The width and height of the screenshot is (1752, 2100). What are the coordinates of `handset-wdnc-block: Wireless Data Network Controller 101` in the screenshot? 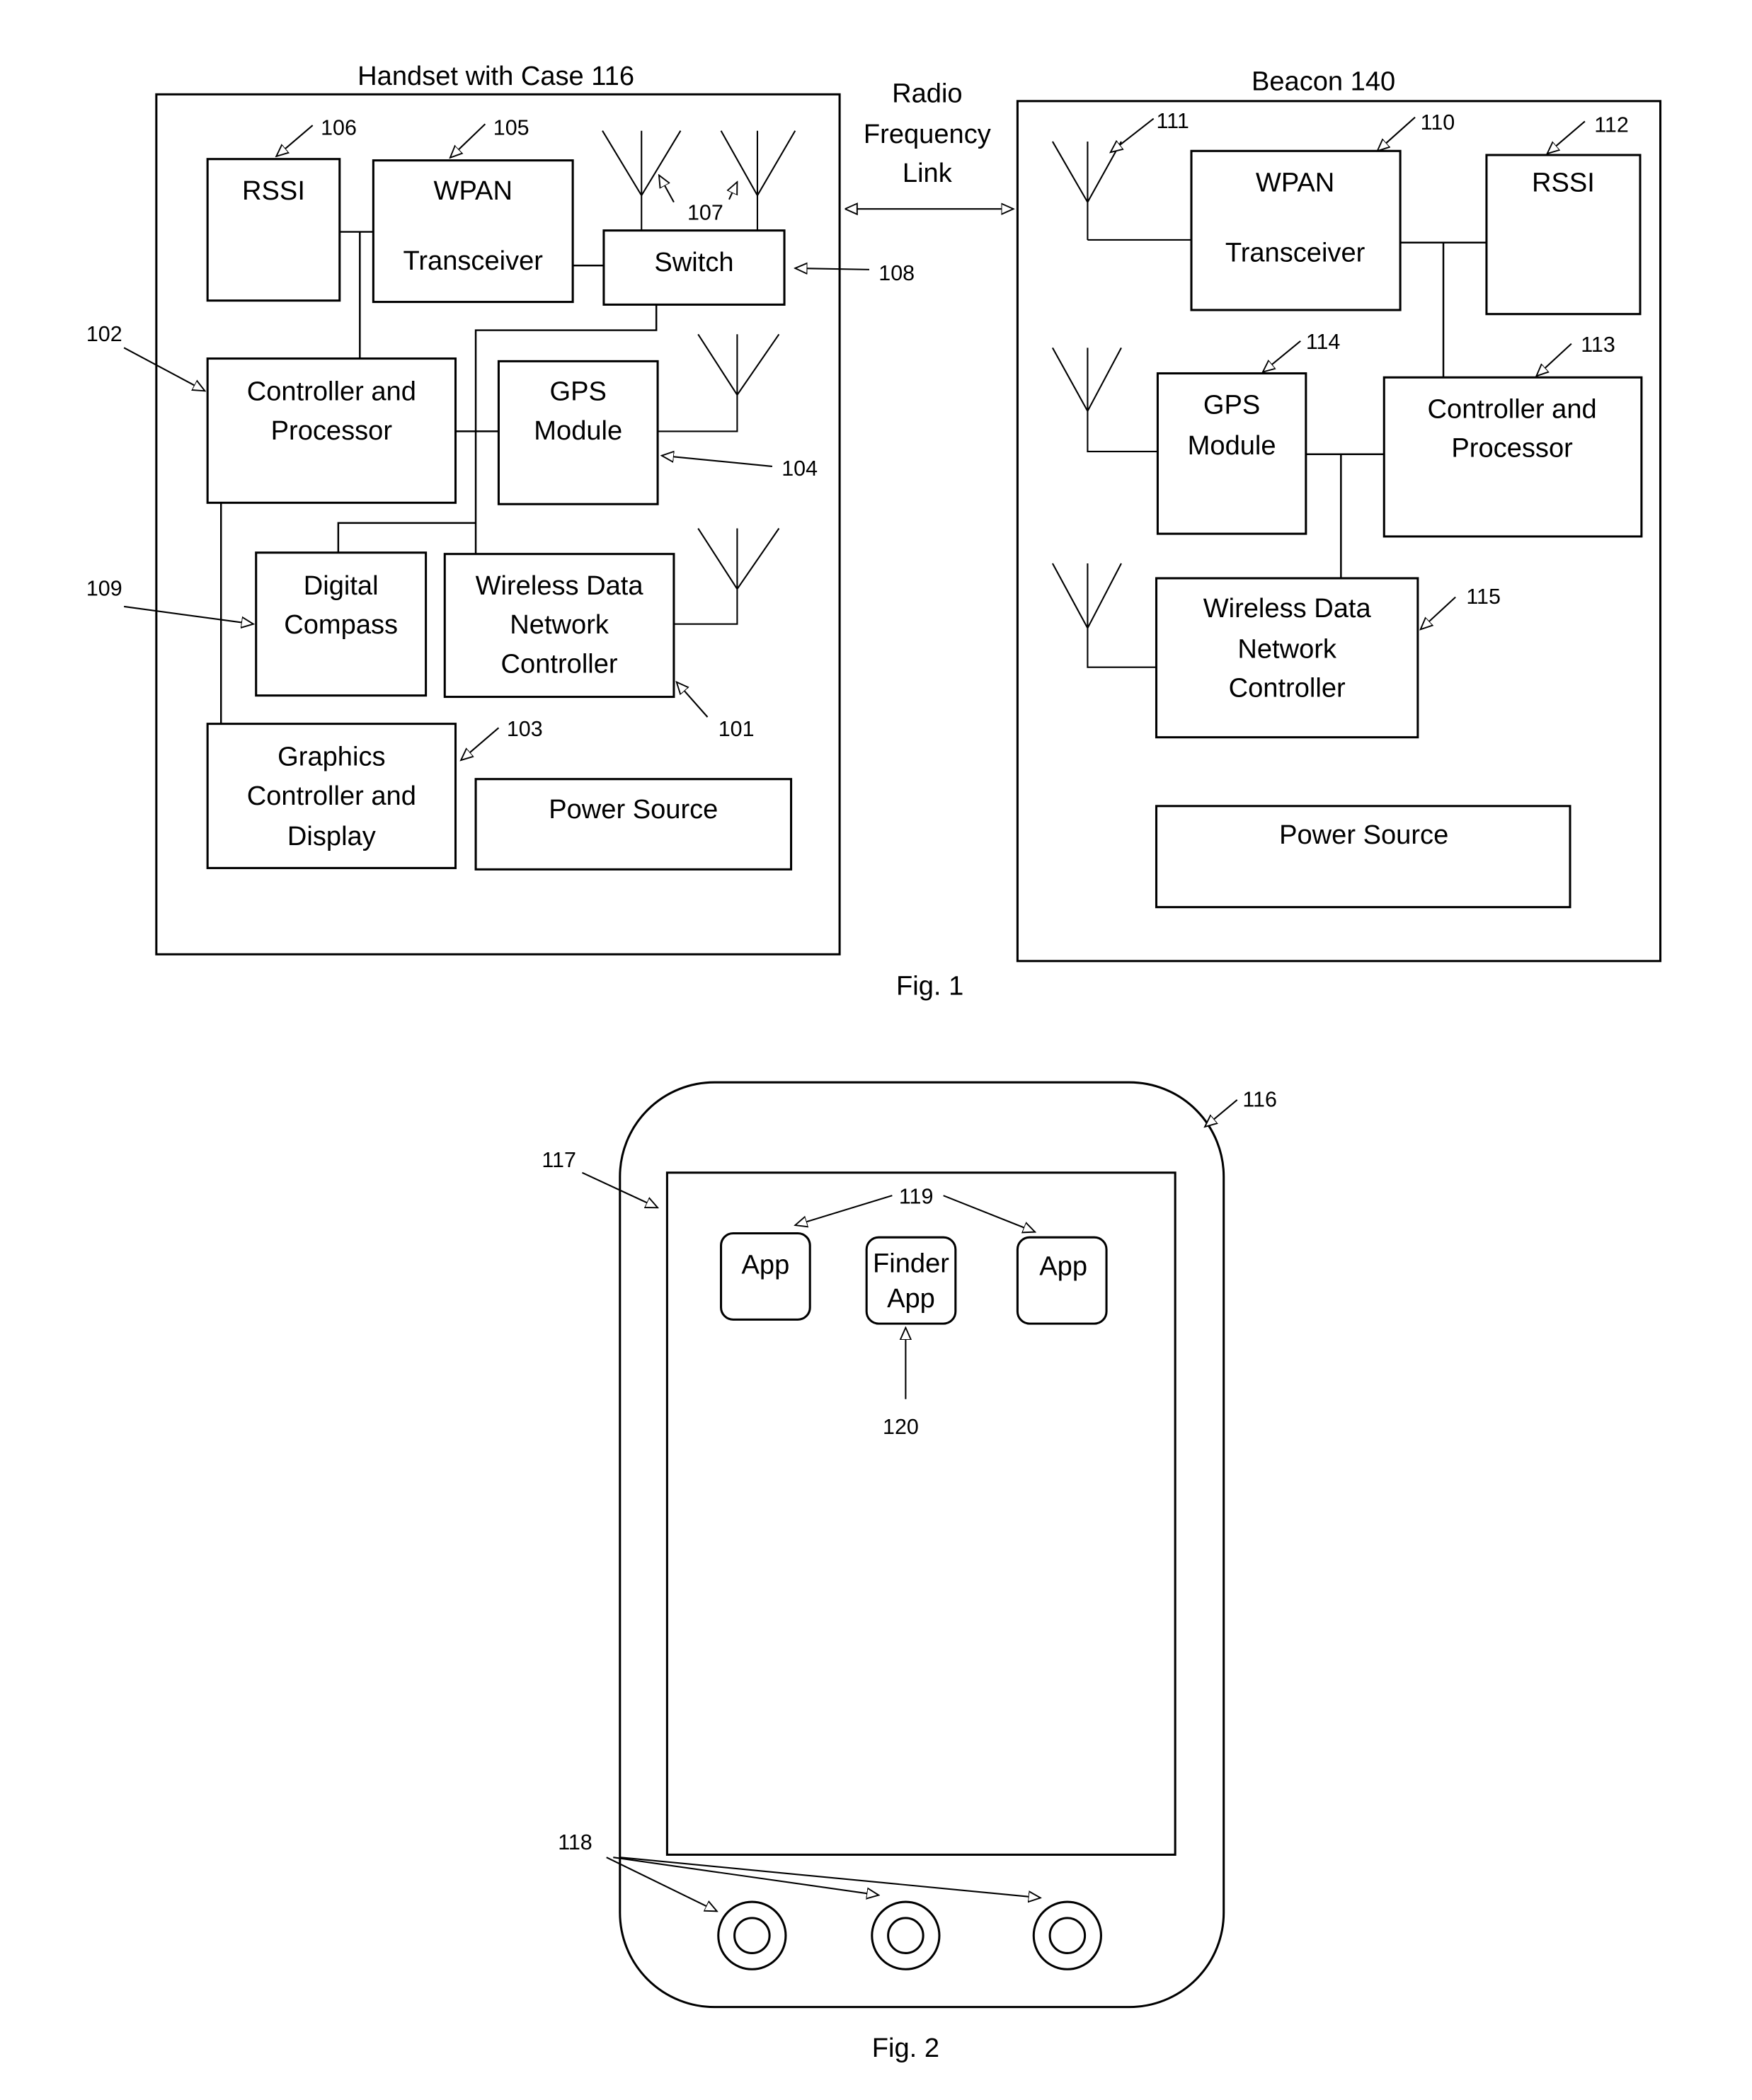 It's located at (611, 634).